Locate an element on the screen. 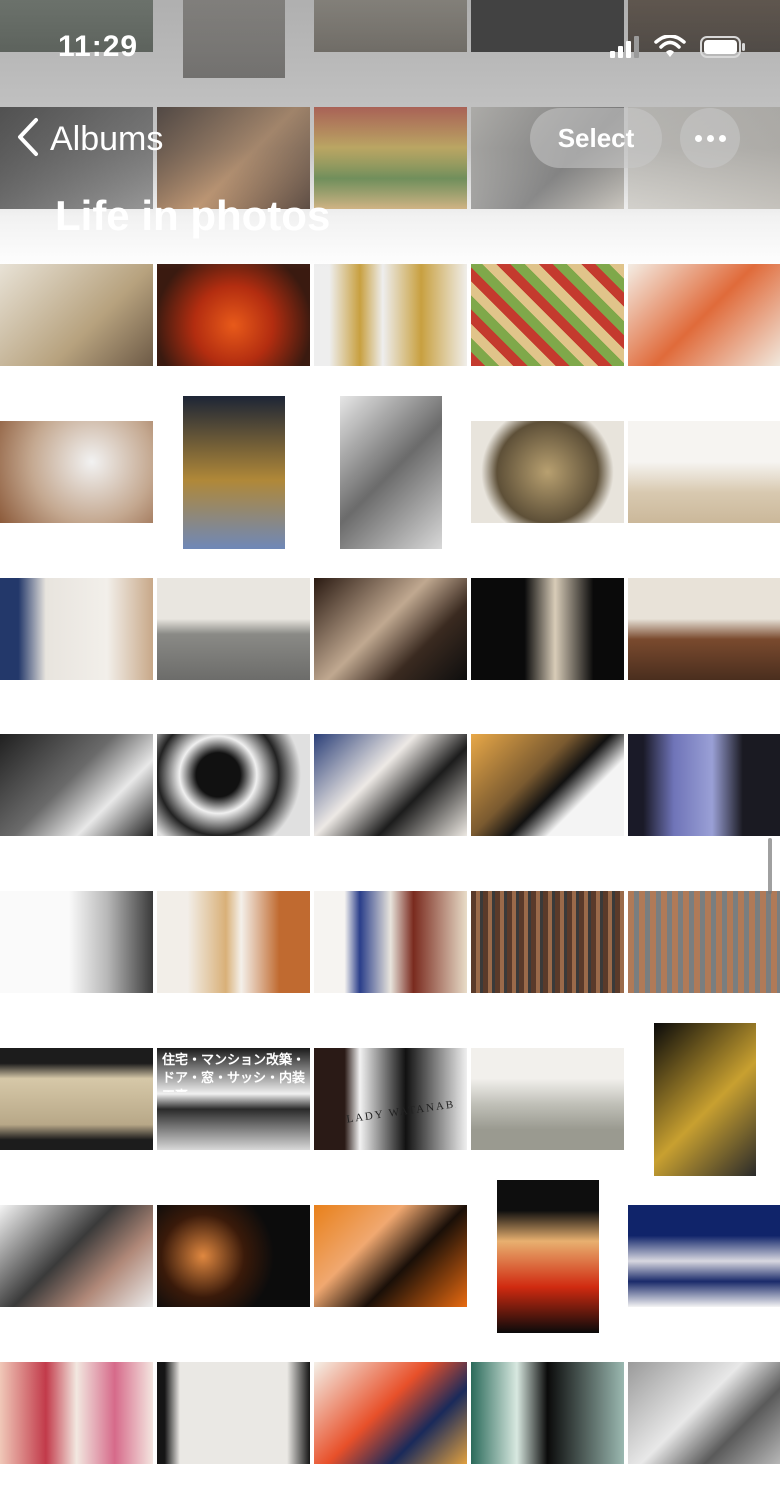 This screenshot has width=780, height=1502. wifi-icon is located at coordinates (670, 48).